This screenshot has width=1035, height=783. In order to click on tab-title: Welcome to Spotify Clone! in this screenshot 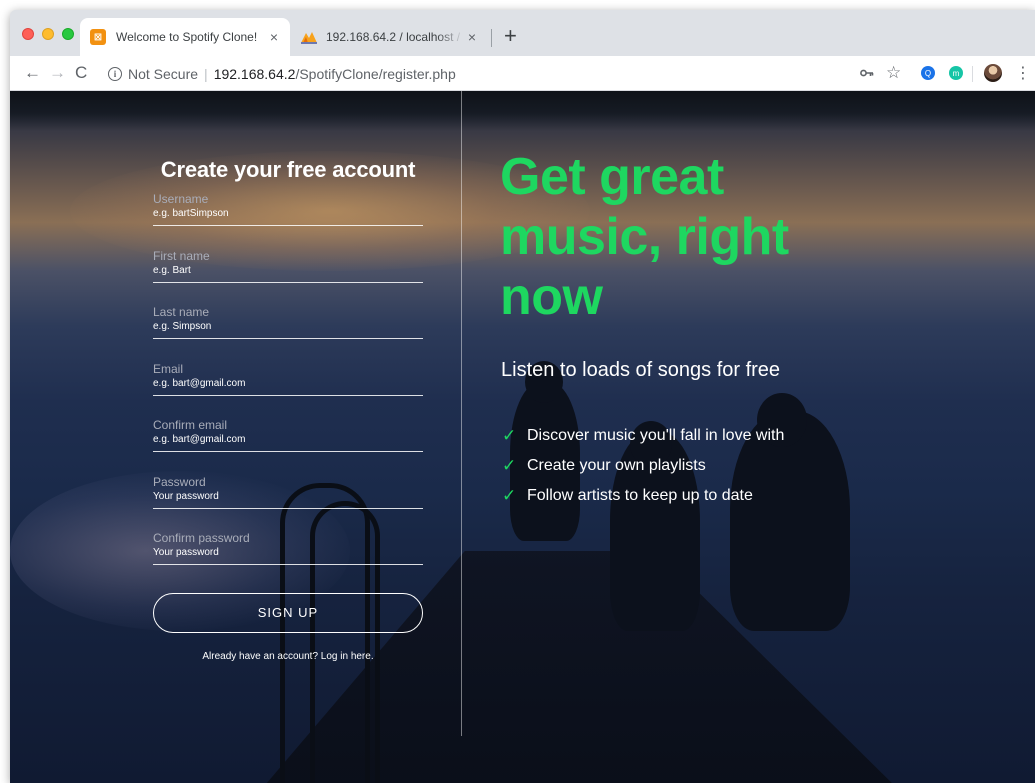, I will do `click(187, 37)`.